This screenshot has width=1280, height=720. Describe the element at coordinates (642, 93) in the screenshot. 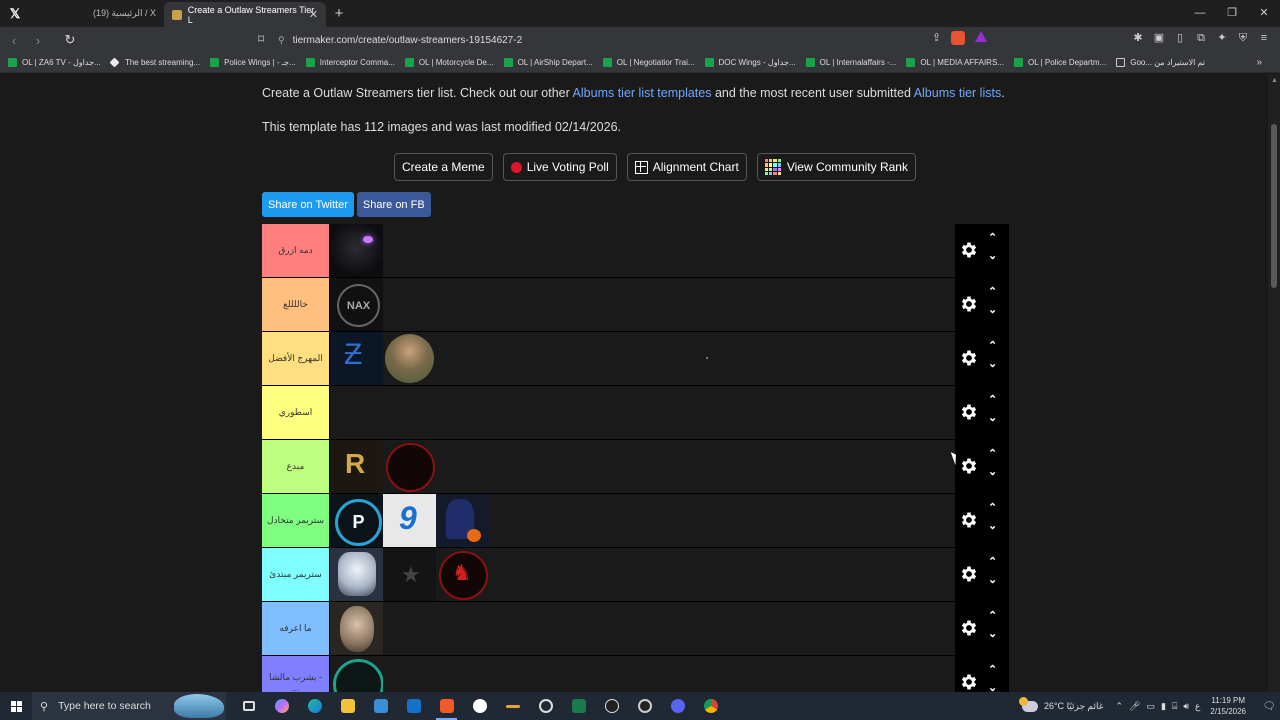

I see `albums-templates-link: Albums tier list templates` at that location.